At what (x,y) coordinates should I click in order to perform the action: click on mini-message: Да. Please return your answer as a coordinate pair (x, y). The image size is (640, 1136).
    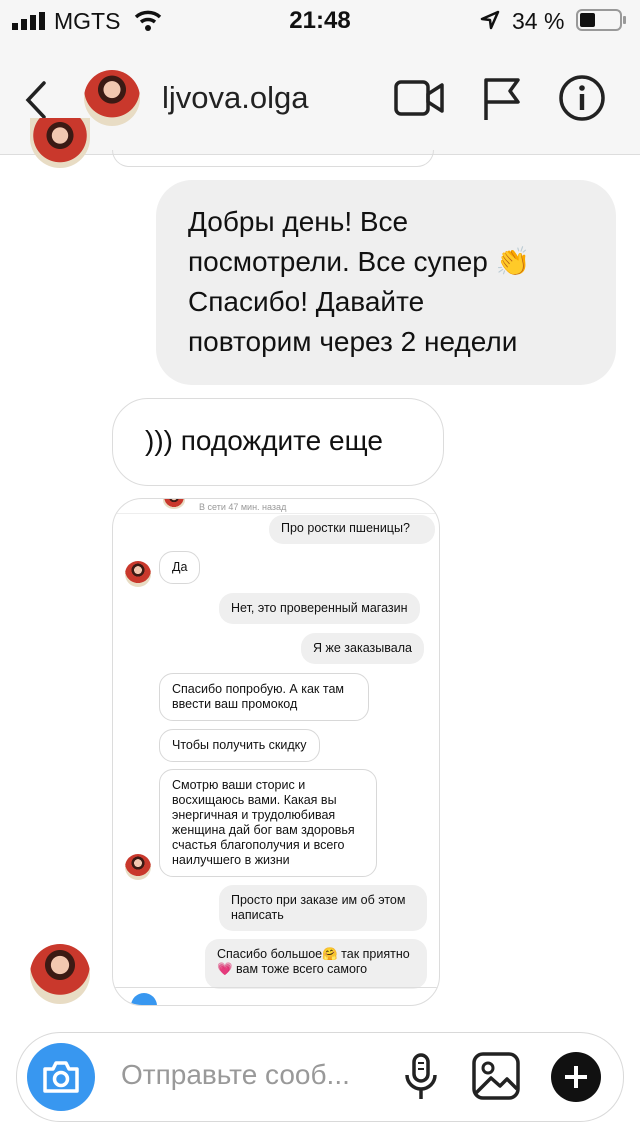
    Looking at the image, I should click on (180, 567).